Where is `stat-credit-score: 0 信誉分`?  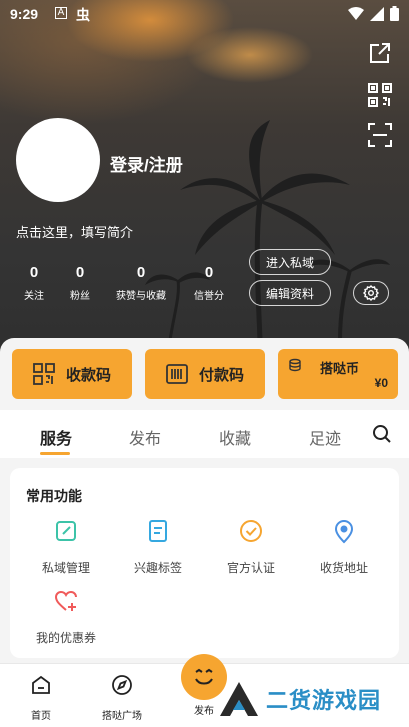 stat-credit-score: 0 信誉分 is located at coordinates (209, 283).